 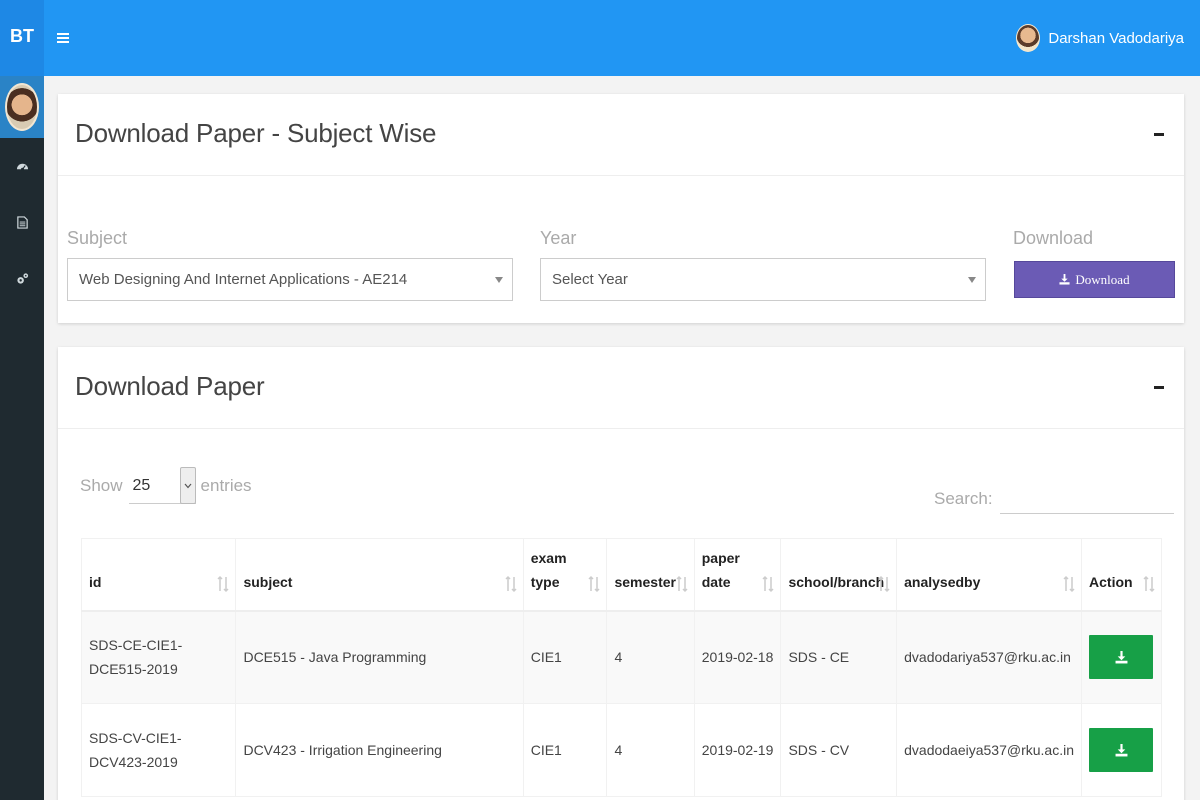 What do you see at coordinates (22, 38) in the screenshot?
I see `brand-logo: BT` at bounding box center [22, 38].